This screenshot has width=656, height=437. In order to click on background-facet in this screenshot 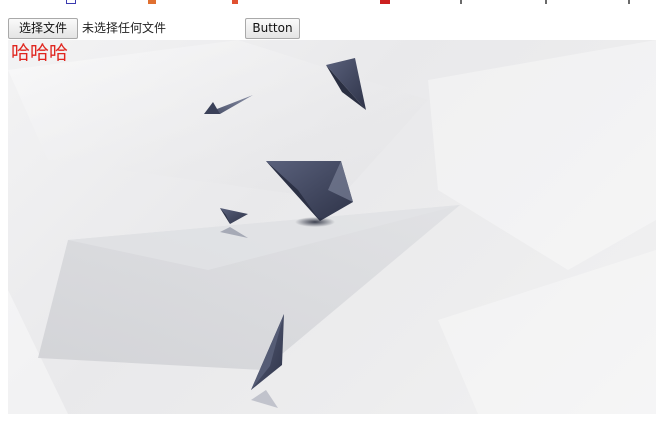, I will do `click(547, 332)`.